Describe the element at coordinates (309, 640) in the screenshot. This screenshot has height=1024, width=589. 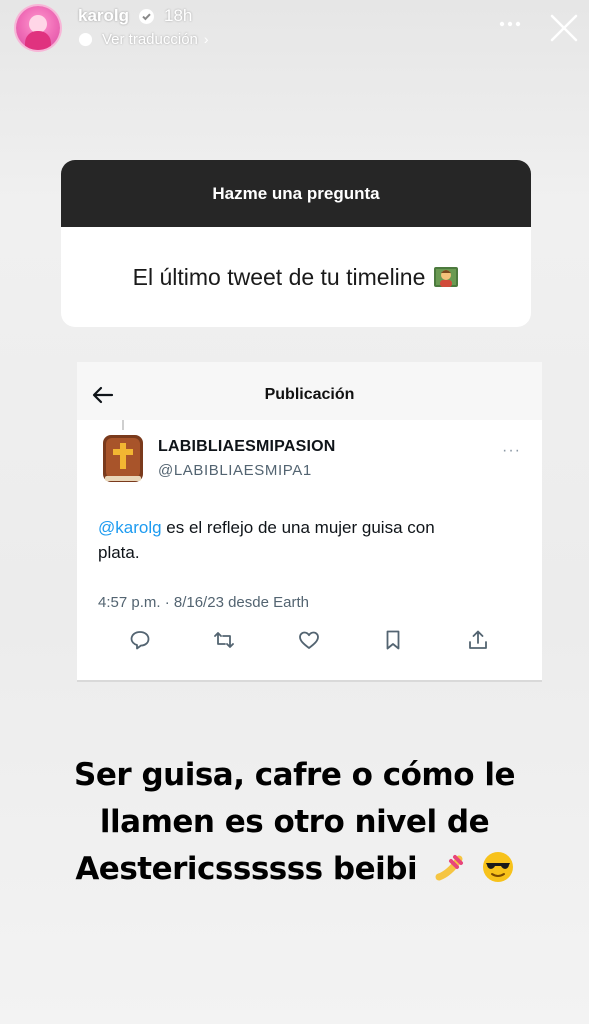
I see `like-icon` at that location.